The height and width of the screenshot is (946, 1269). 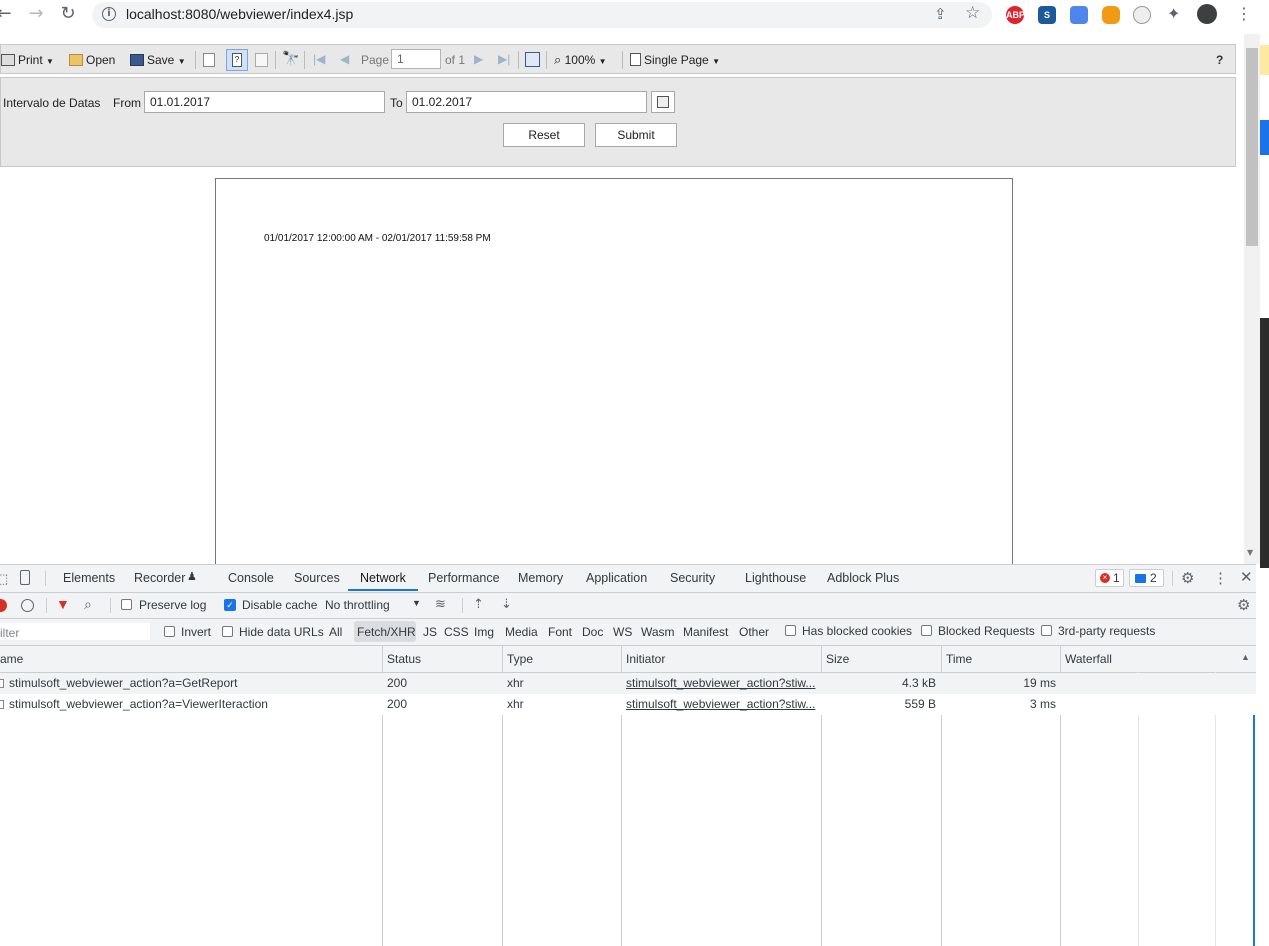 I want to click on tab-performance: Performance, so click(x=464, y=578).